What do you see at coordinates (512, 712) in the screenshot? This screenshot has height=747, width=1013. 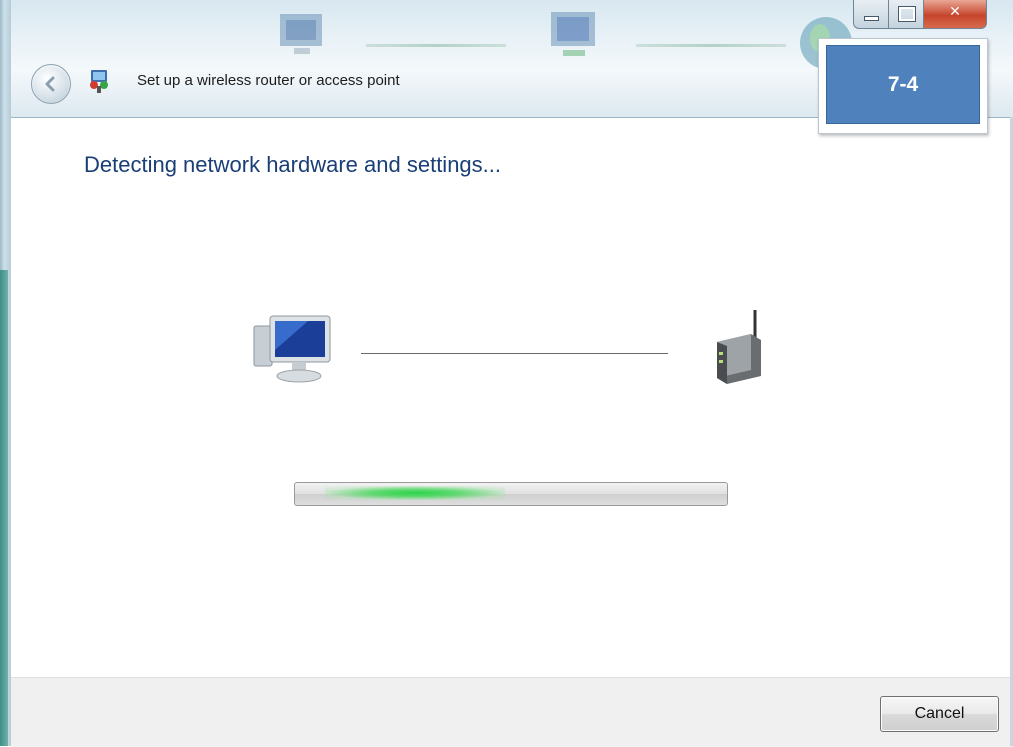 I see `footer-bar` at bounding box center [512, 712].